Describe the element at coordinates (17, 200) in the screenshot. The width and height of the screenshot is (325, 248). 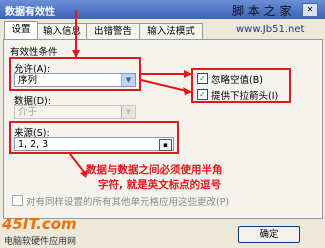
I see `apply-all-checkbox` at that location.